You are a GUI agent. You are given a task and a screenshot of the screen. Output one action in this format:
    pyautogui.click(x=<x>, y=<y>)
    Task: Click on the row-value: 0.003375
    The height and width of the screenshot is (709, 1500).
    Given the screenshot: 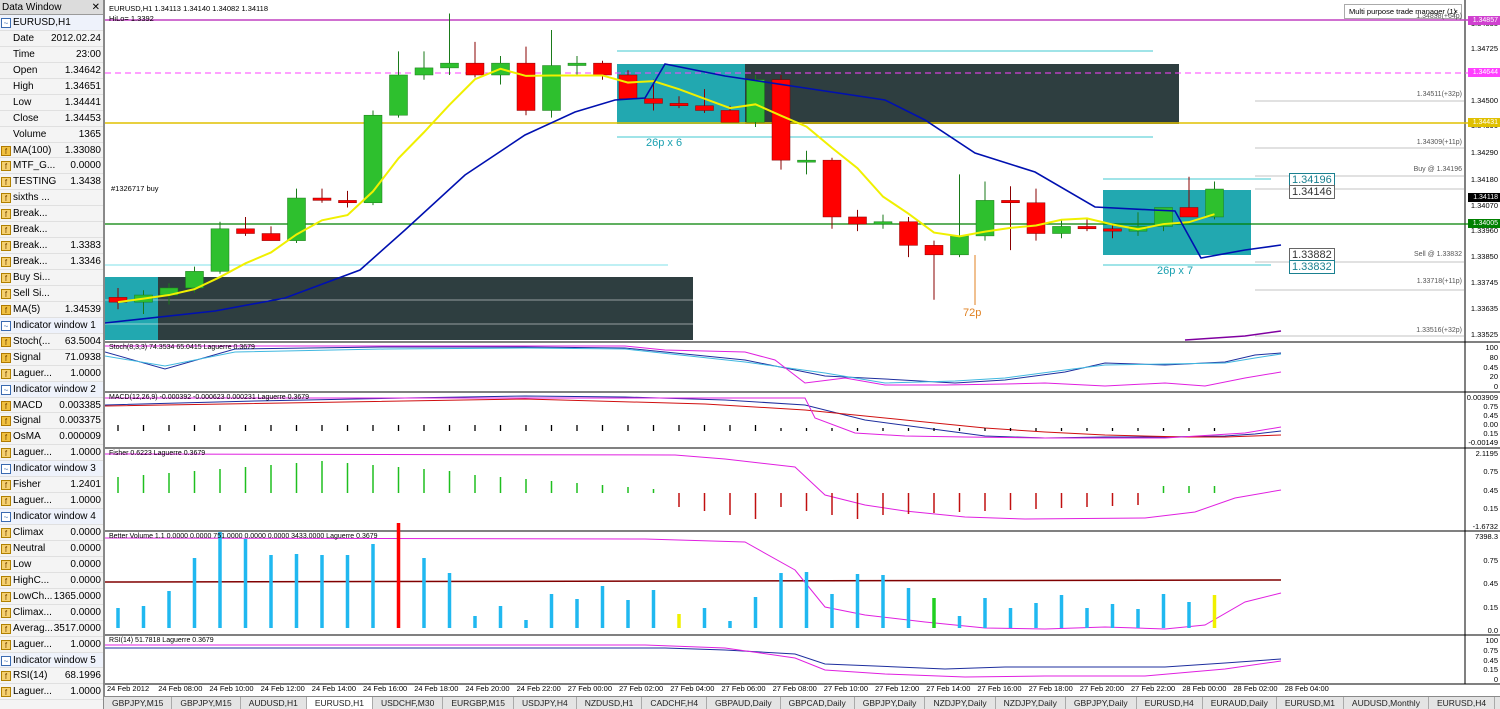 What is the action you would take?
    pyautogui.click(x=80, y=421)
    